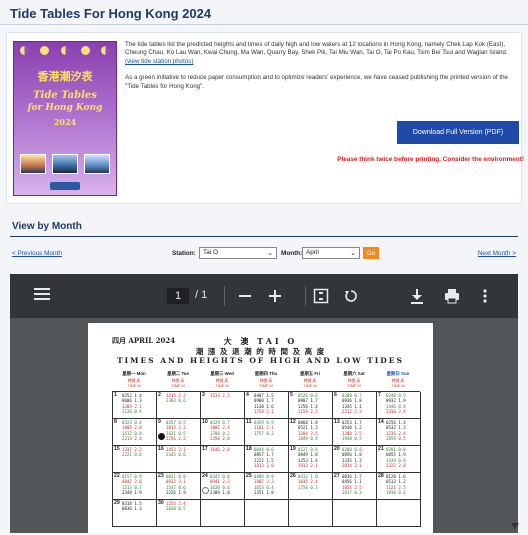 This screenshot has width=528, height=535. I want to click on day-number: 16, so click(161, 449).